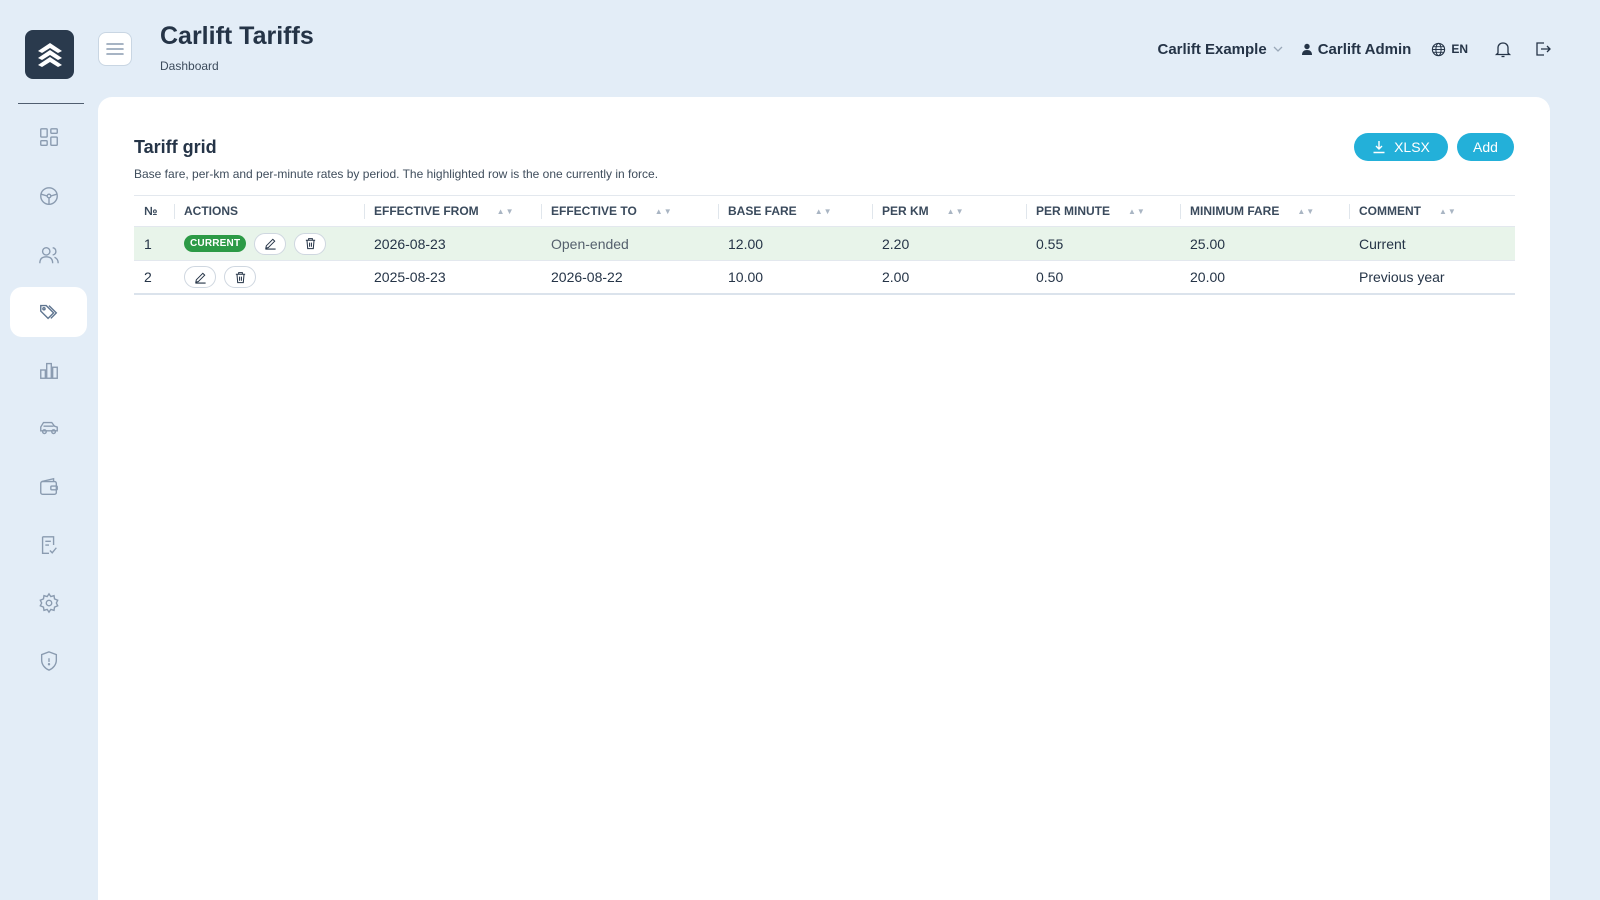 This screenshot has width=1600, height=900. Describe the element at coordinates (1449, 49) in the screenshot. I see `language-select: EN` at that location.